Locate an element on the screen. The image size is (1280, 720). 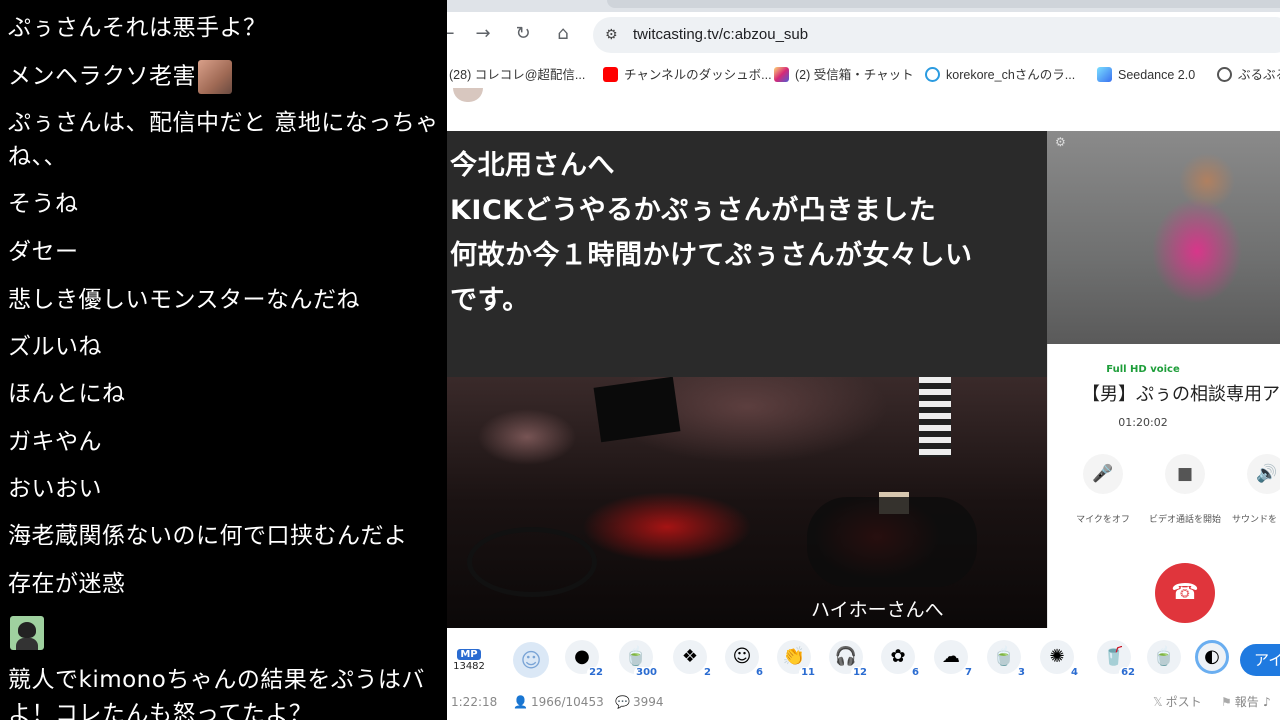
stream-subtitle: ハイホーさんへ is located at coordinates (877, 610).